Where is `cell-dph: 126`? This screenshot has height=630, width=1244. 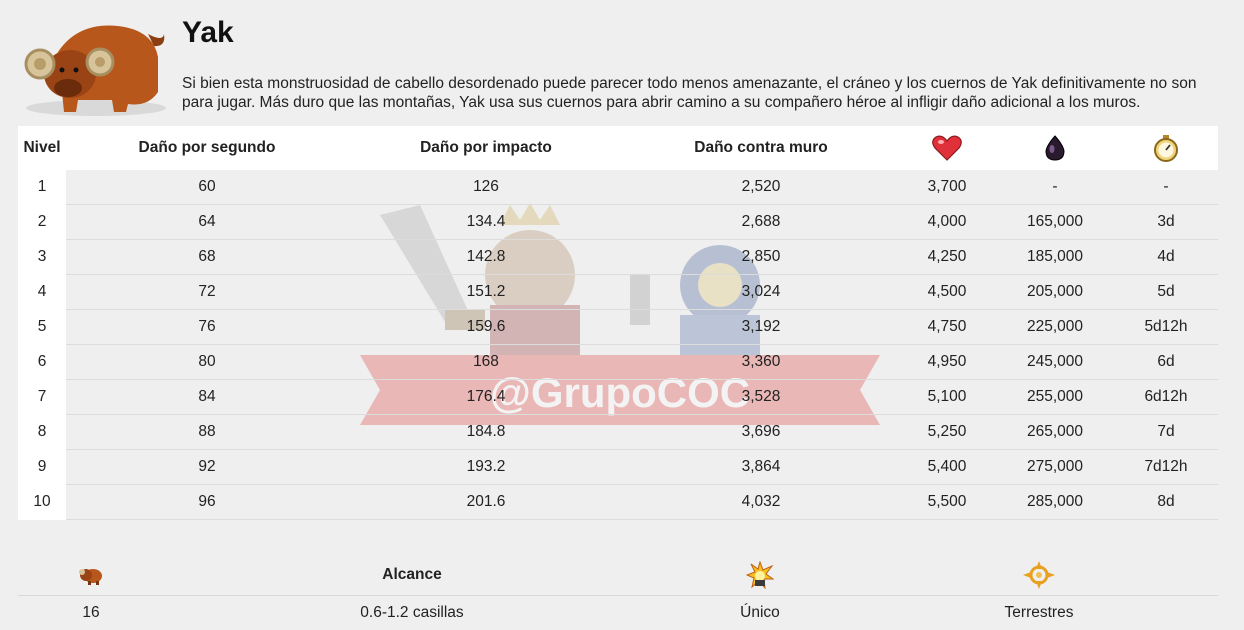
cell-dph: 126 is located at coordinates (486, 187).